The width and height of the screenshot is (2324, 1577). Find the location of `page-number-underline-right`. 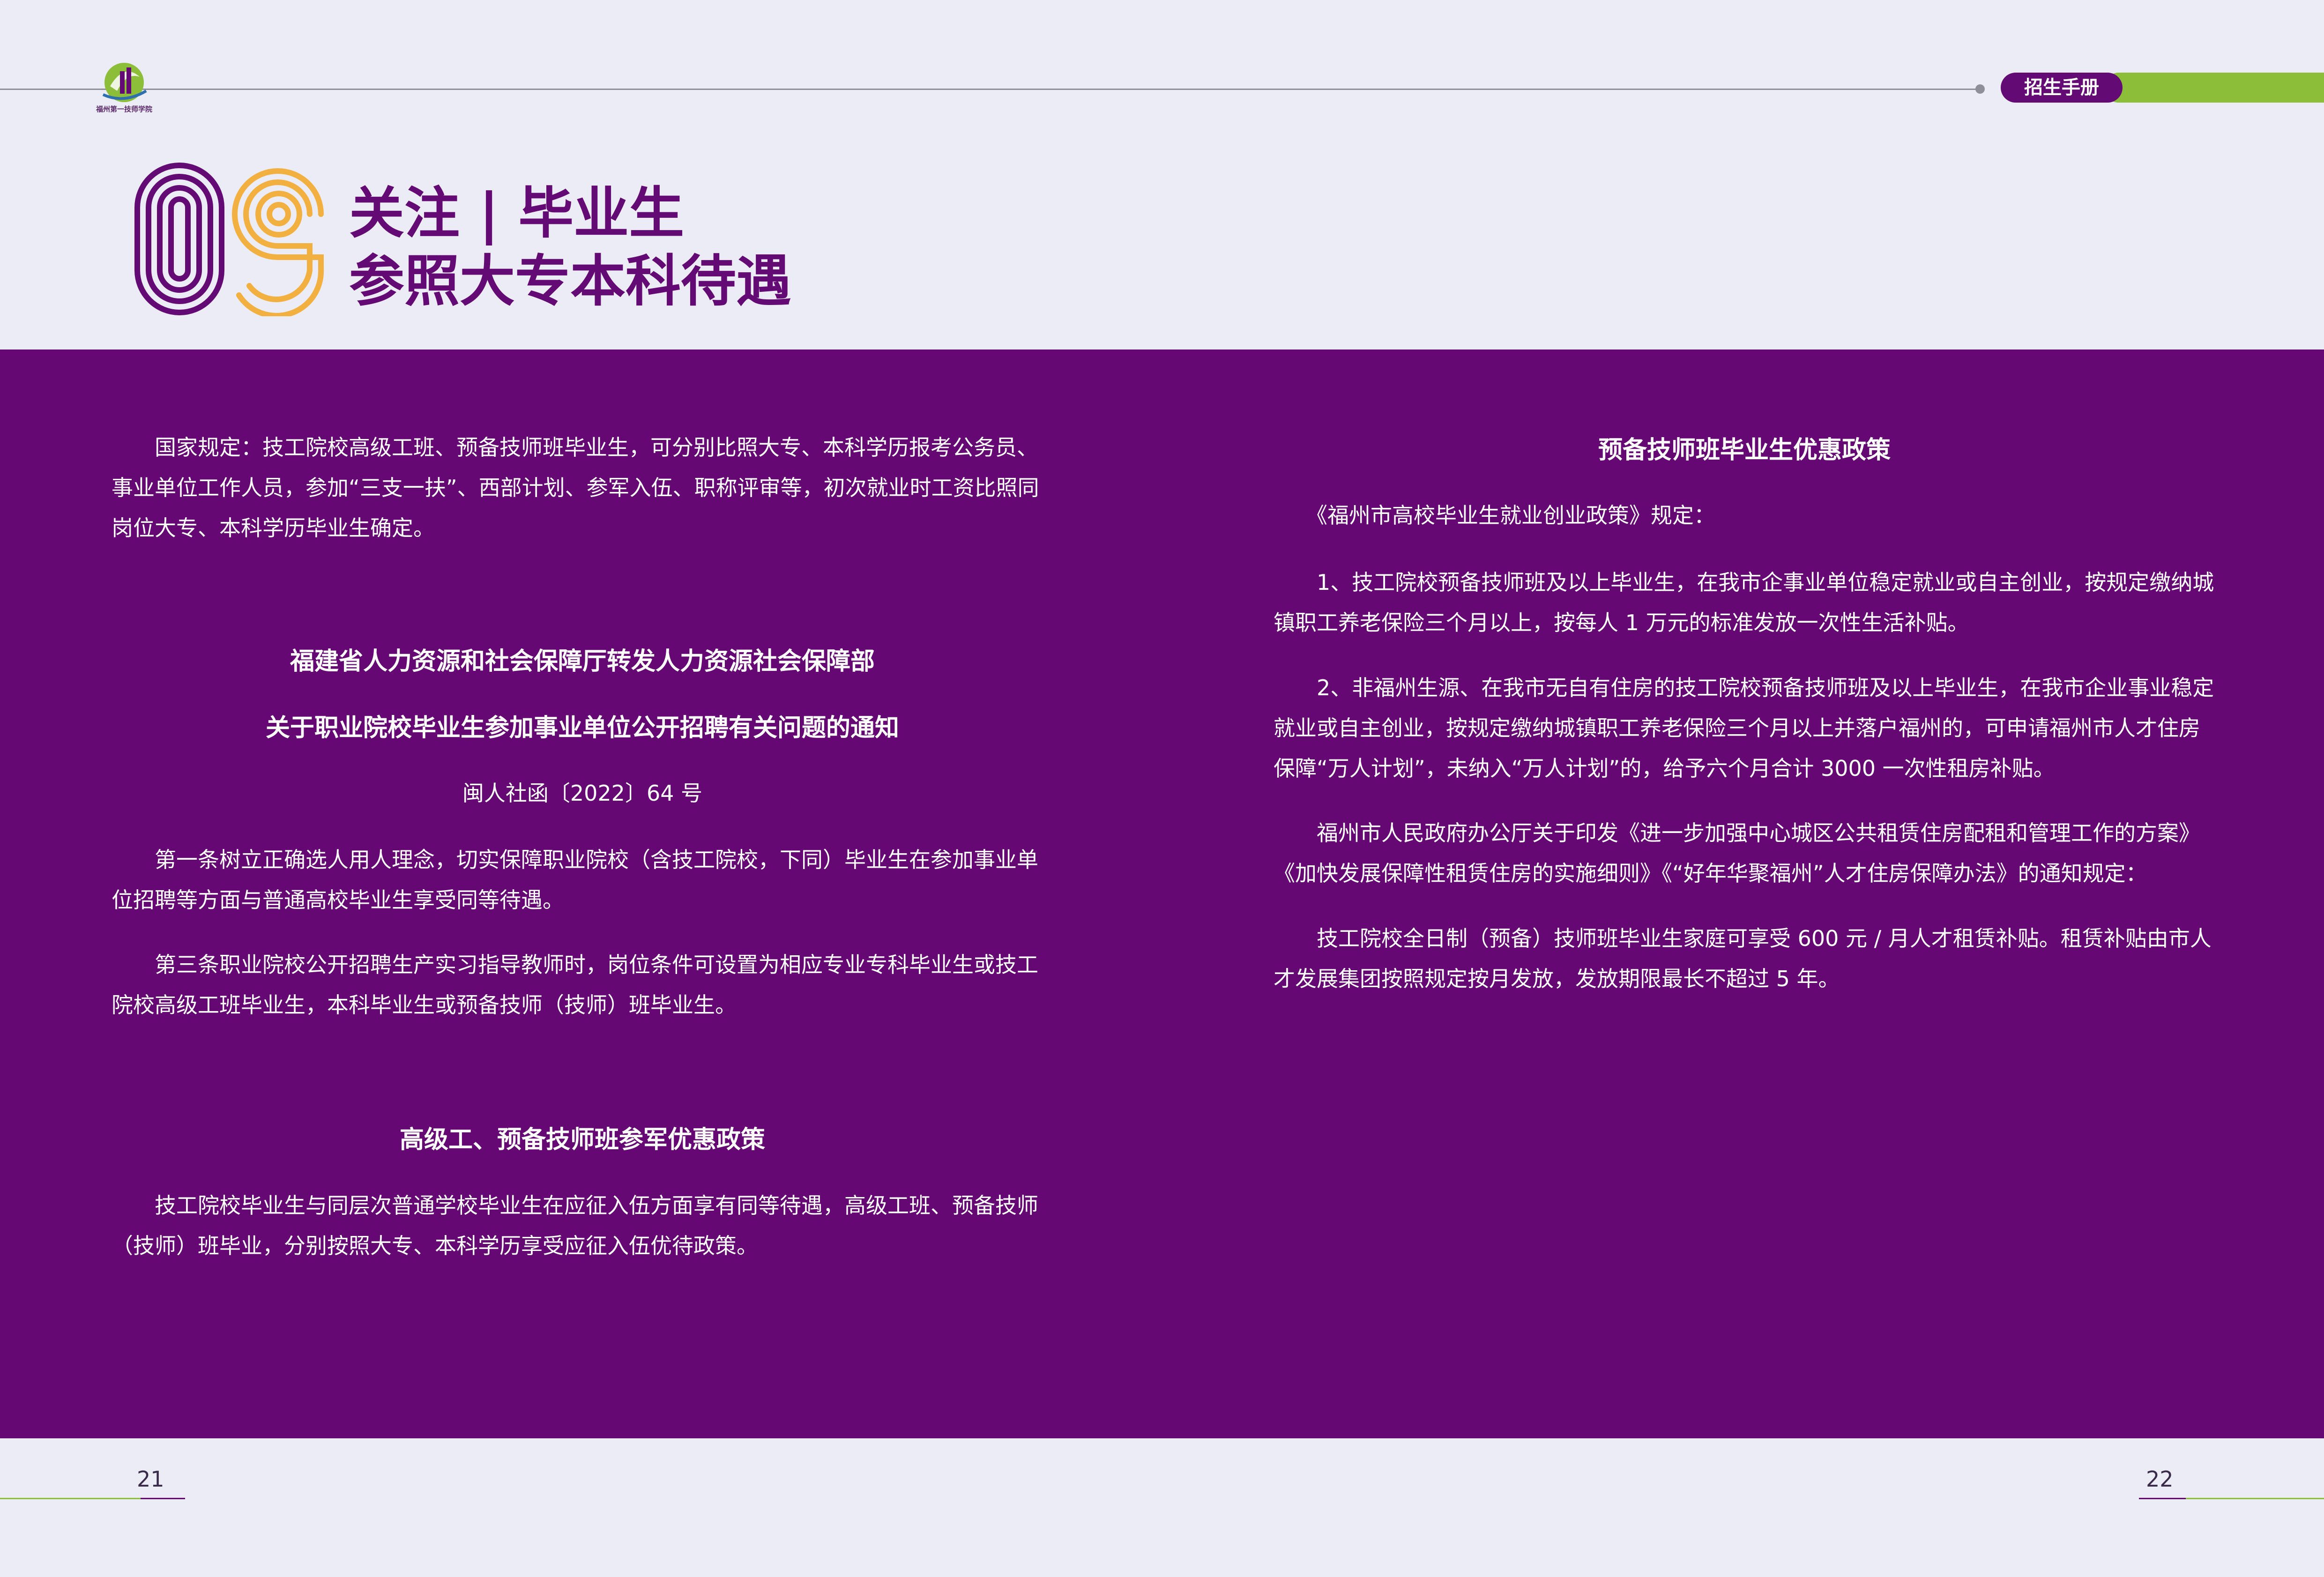

page-number-underline-right is located at coordinates (2162, 1498).